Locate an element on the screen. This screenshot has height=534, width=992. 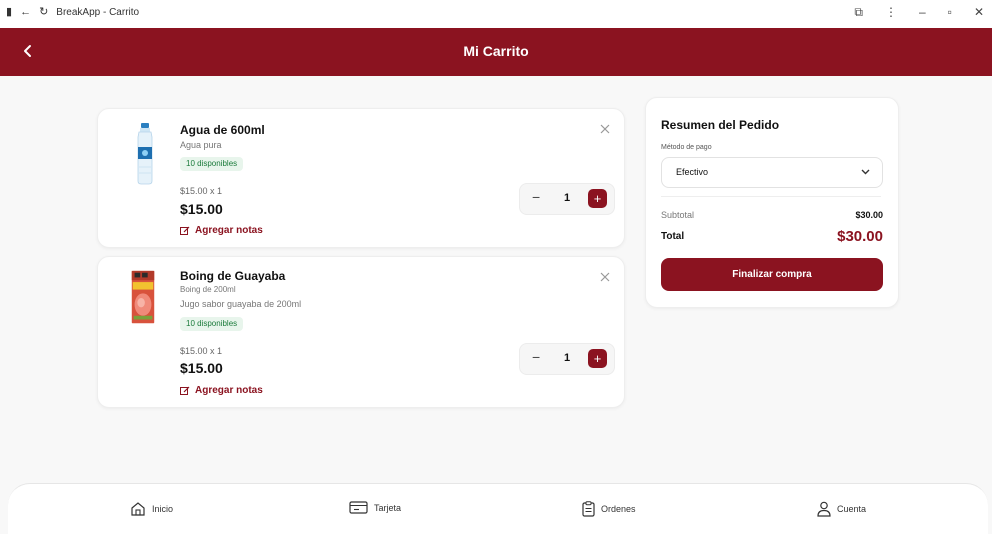
nav-item-home: Inicio is located at coordinates (151, 508).